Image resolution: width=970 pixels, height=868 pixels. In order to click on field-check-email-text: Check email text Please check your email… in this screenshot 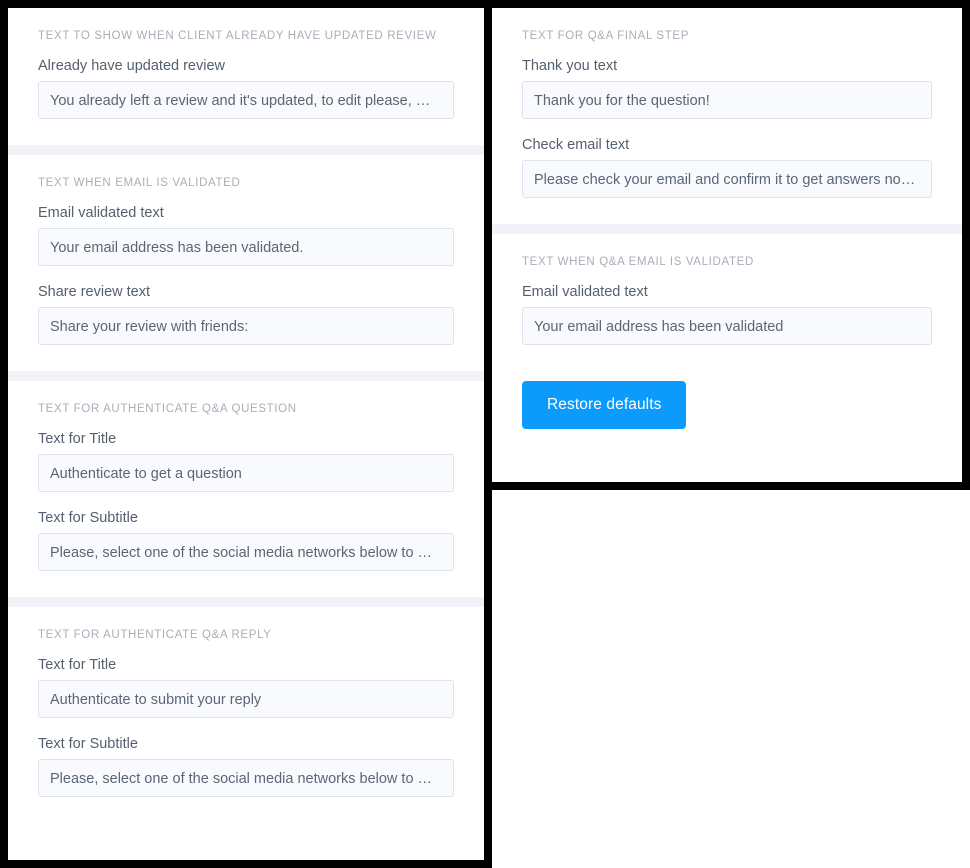, I will do `click(727, 167)`.